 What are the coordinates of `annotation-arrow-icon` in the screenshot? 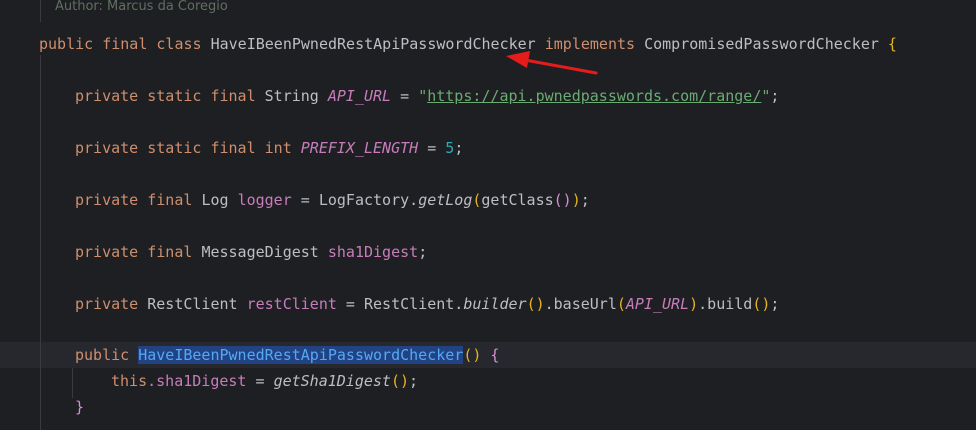 It's located at (552, 63).